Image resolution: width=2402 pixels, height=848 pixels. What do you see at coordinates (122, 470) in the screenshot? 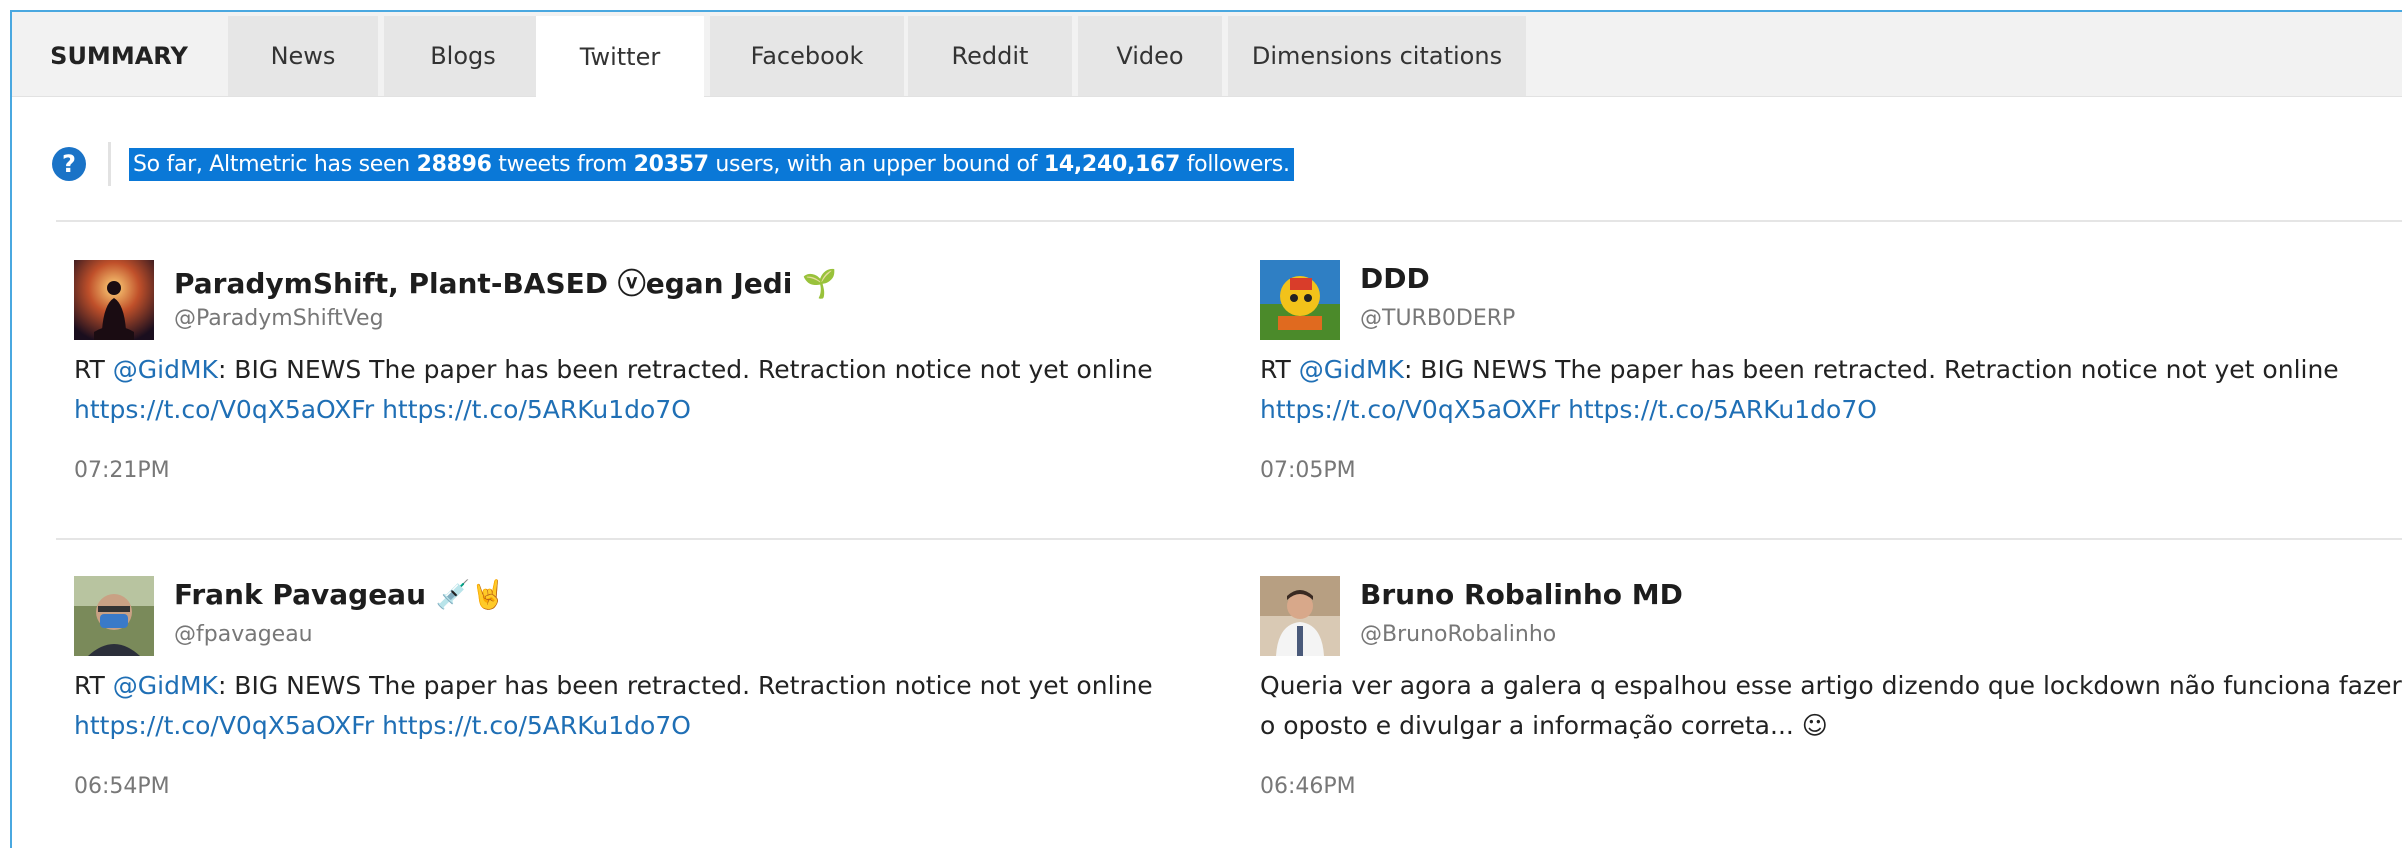
I see `tweet-timestamp: 07:21PM` at bounding box center [122, 470].